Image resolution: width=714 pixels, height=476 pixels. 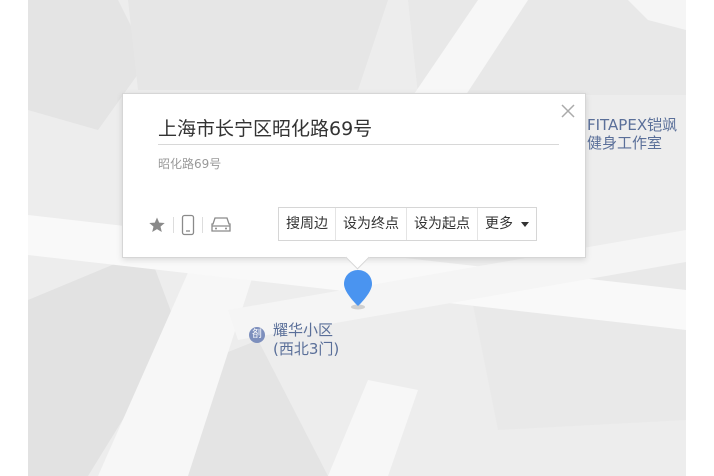 I want to click on poi-fitapex-name2: 健身工作室, so click(x=625, y=143).